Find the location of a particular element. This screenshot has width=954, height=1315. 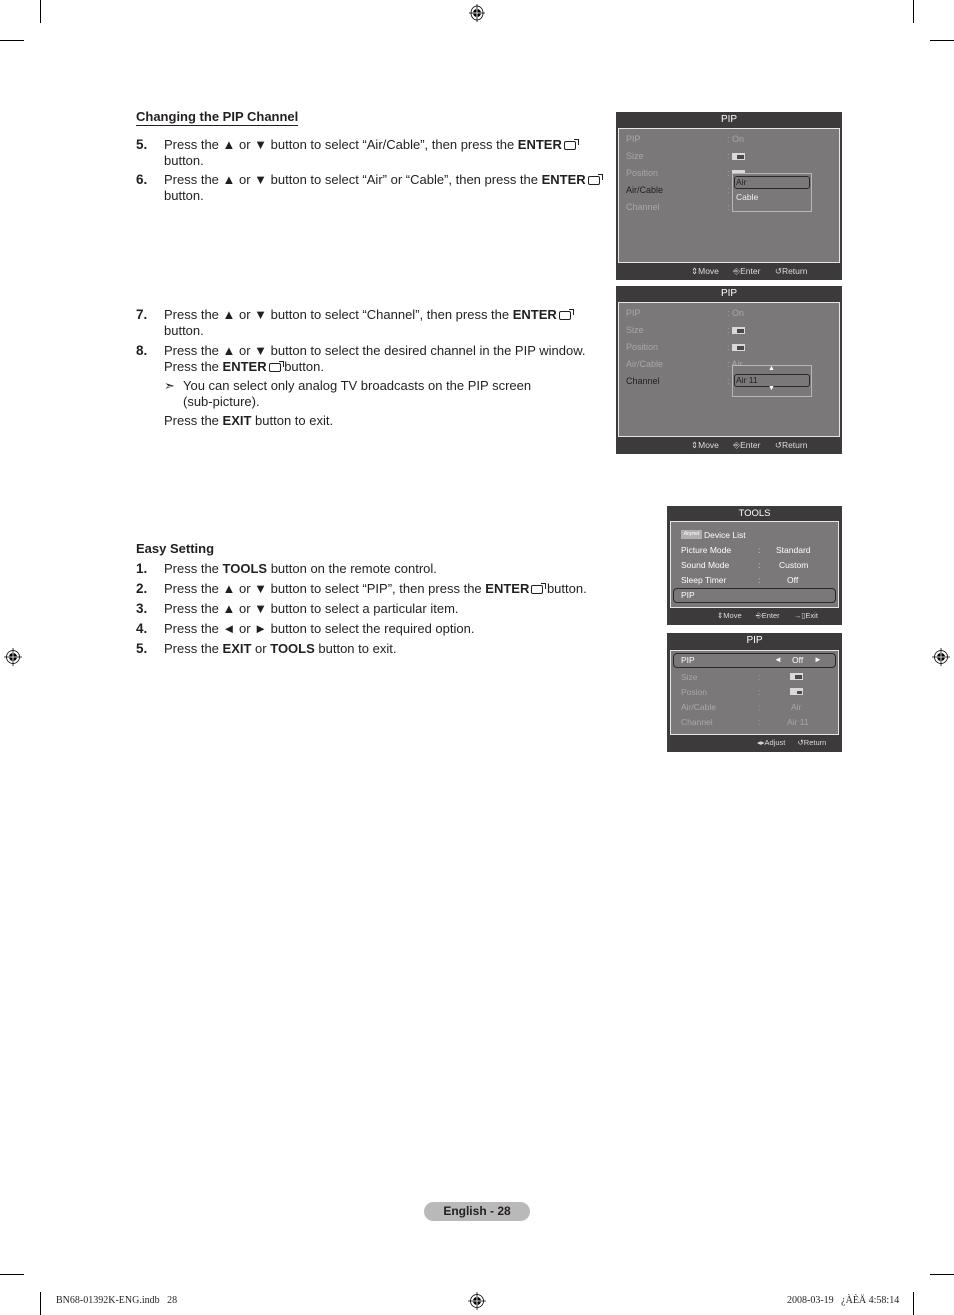

menu-item-pip-selected: PIP ◄ Off ► is located at coordinates (754, 660).